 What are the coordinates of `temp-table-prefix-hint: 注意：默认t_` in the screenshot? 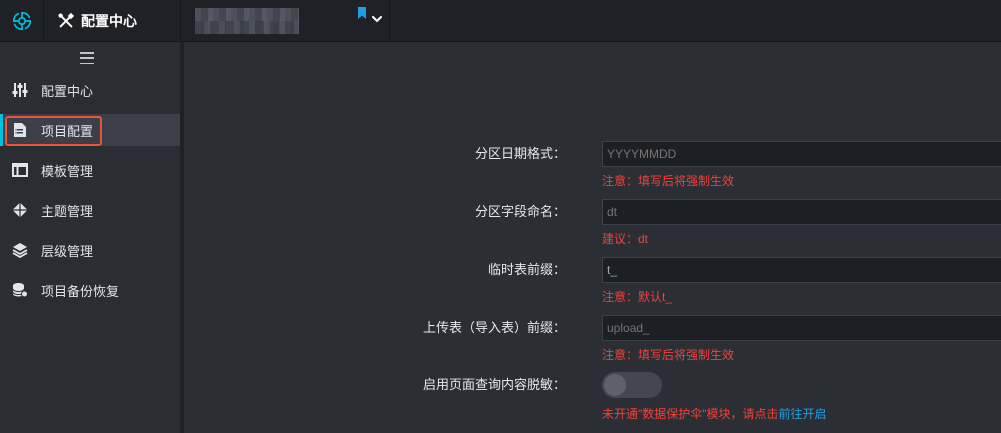 It's located at (637, 297).